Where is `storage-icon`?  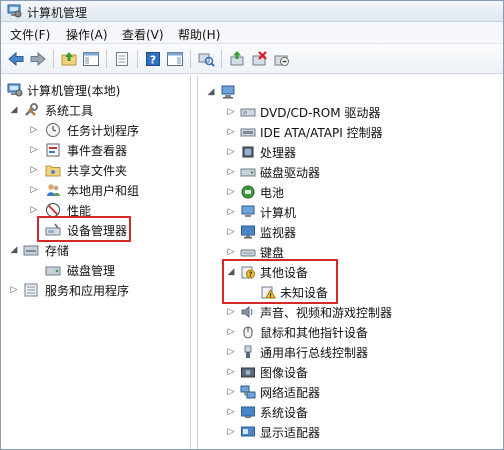 storage-icon is located at coordinates (31, 250).